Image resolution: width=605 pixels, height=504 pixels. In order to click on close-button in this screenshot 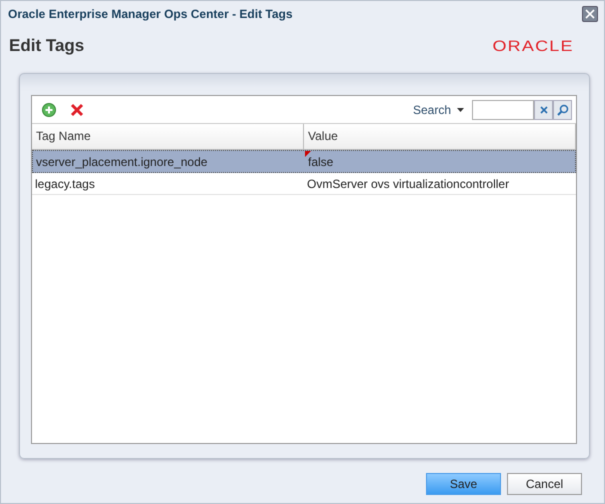, I will do `click(590, 14)`.